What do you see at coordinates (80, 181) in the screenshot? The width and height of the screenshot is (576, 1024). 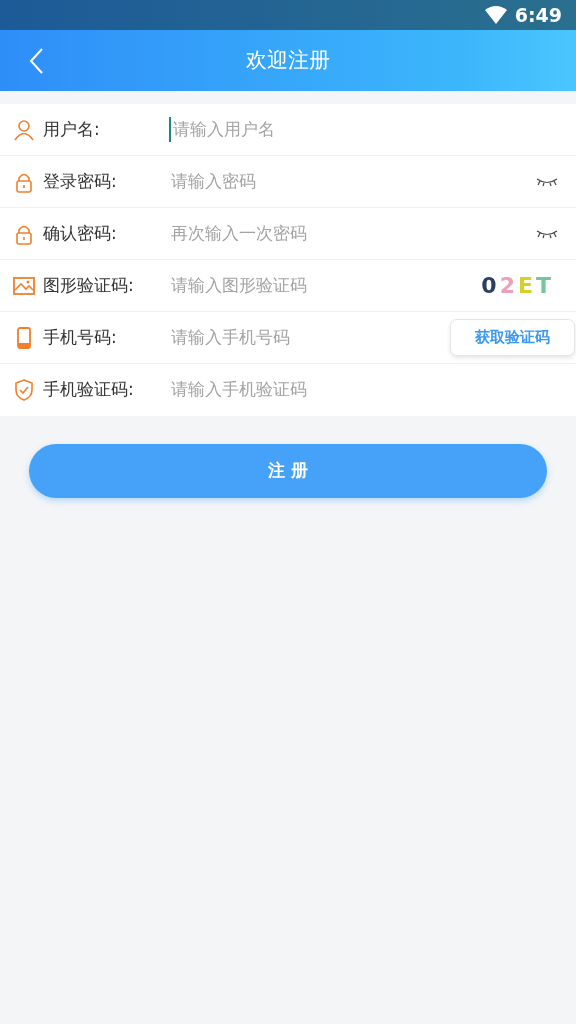 I see `field-label: 登录密码:` at bounding box center [80, 181].